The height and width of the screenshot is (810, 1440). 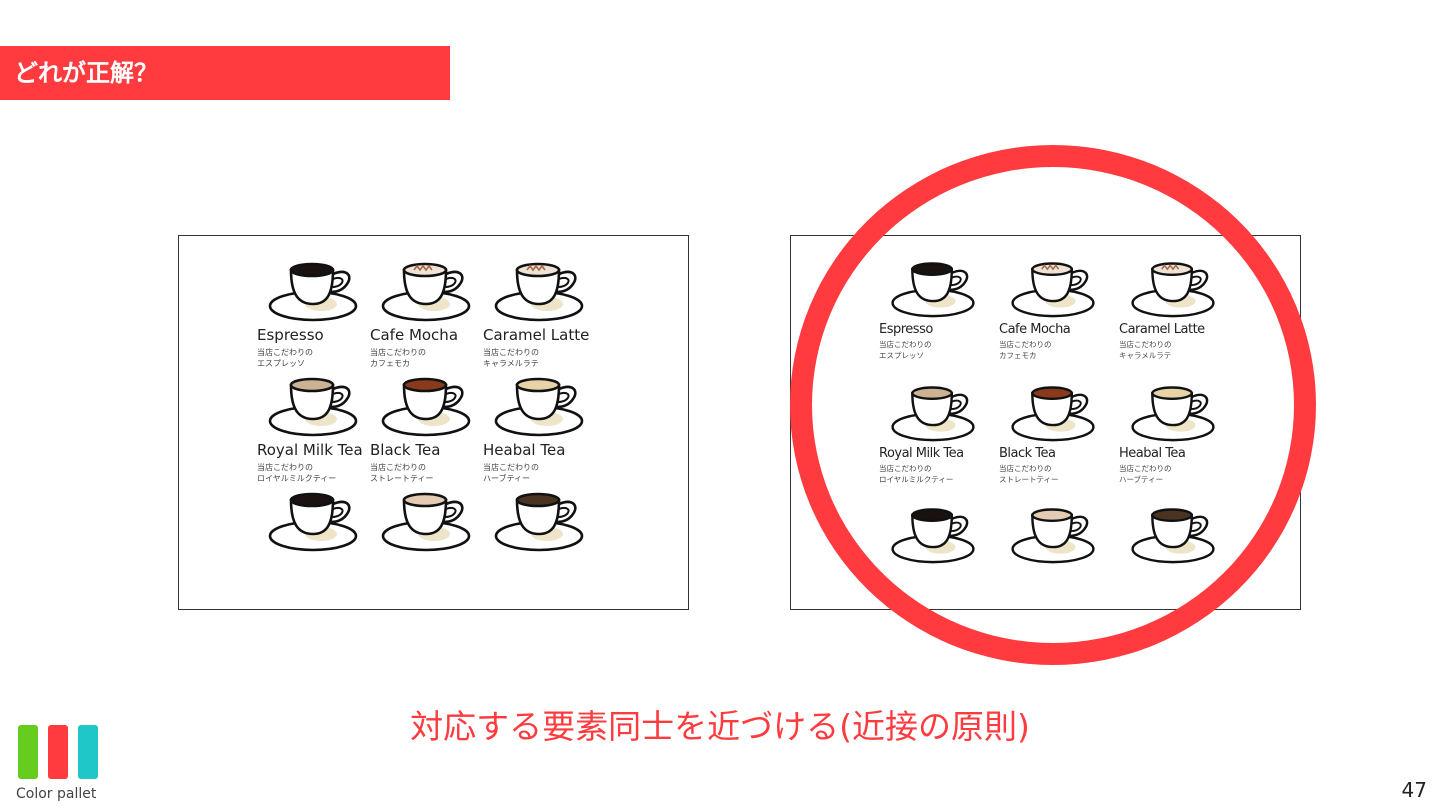 I want to click on slide-title: どれが正解？, so click(x=225, y=73).